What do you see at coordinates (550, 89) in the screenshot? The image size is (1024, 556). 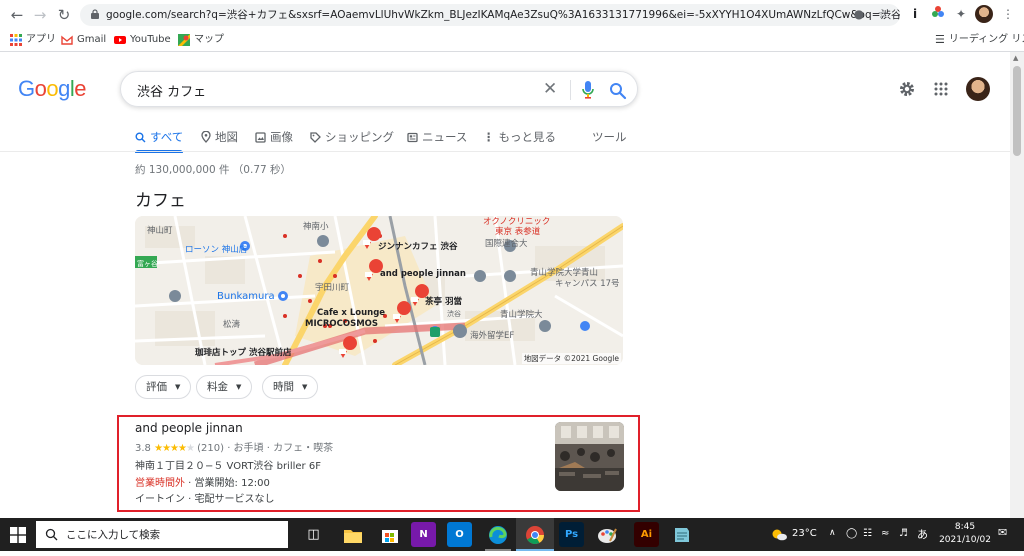 I see `clear-icon: ✕` at bounding box center [550, 89].